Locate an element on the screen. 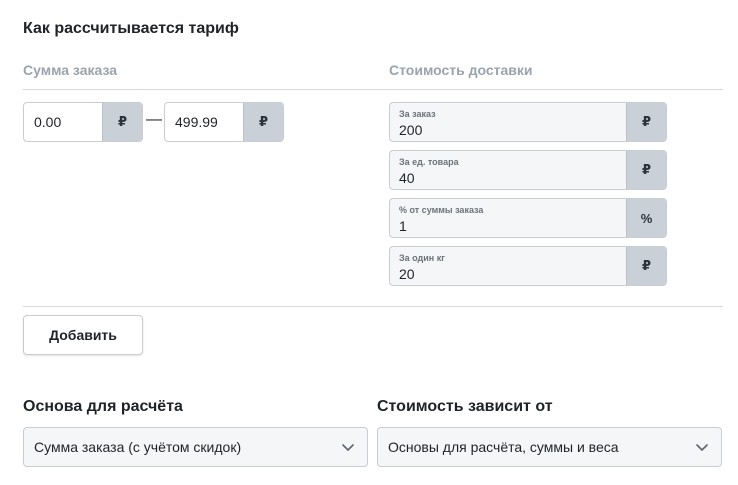  depends-label: Стоимость зависит от is located at coordinates (465, 406).